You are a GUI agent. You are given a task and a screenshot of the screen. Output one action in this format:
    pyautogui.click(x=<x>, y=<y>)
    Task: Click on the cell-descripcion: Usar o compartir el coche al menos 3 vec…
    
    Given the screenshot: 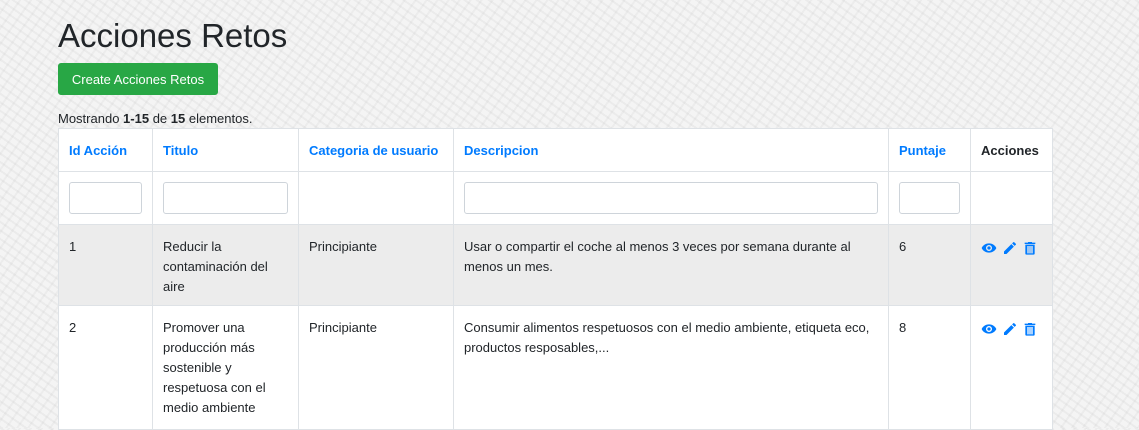 What is the action you would take?
    pyautogui.click(x=671, y=265)
    